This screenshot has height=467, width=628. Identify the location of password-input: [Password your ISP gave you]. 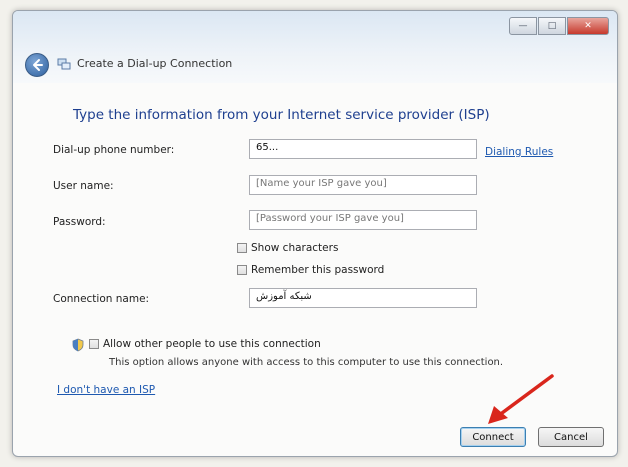
(363, 220).